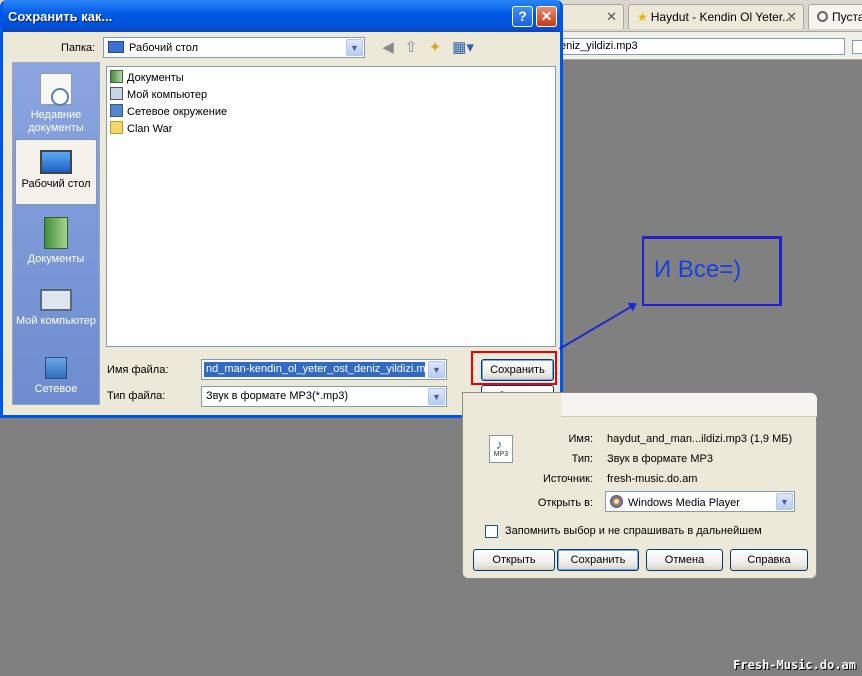 The height and width of the screenshot is (676, 862). Describe the element at coordinates (56, 259) in the screenshot. I see `place-label: Документы` at that location.